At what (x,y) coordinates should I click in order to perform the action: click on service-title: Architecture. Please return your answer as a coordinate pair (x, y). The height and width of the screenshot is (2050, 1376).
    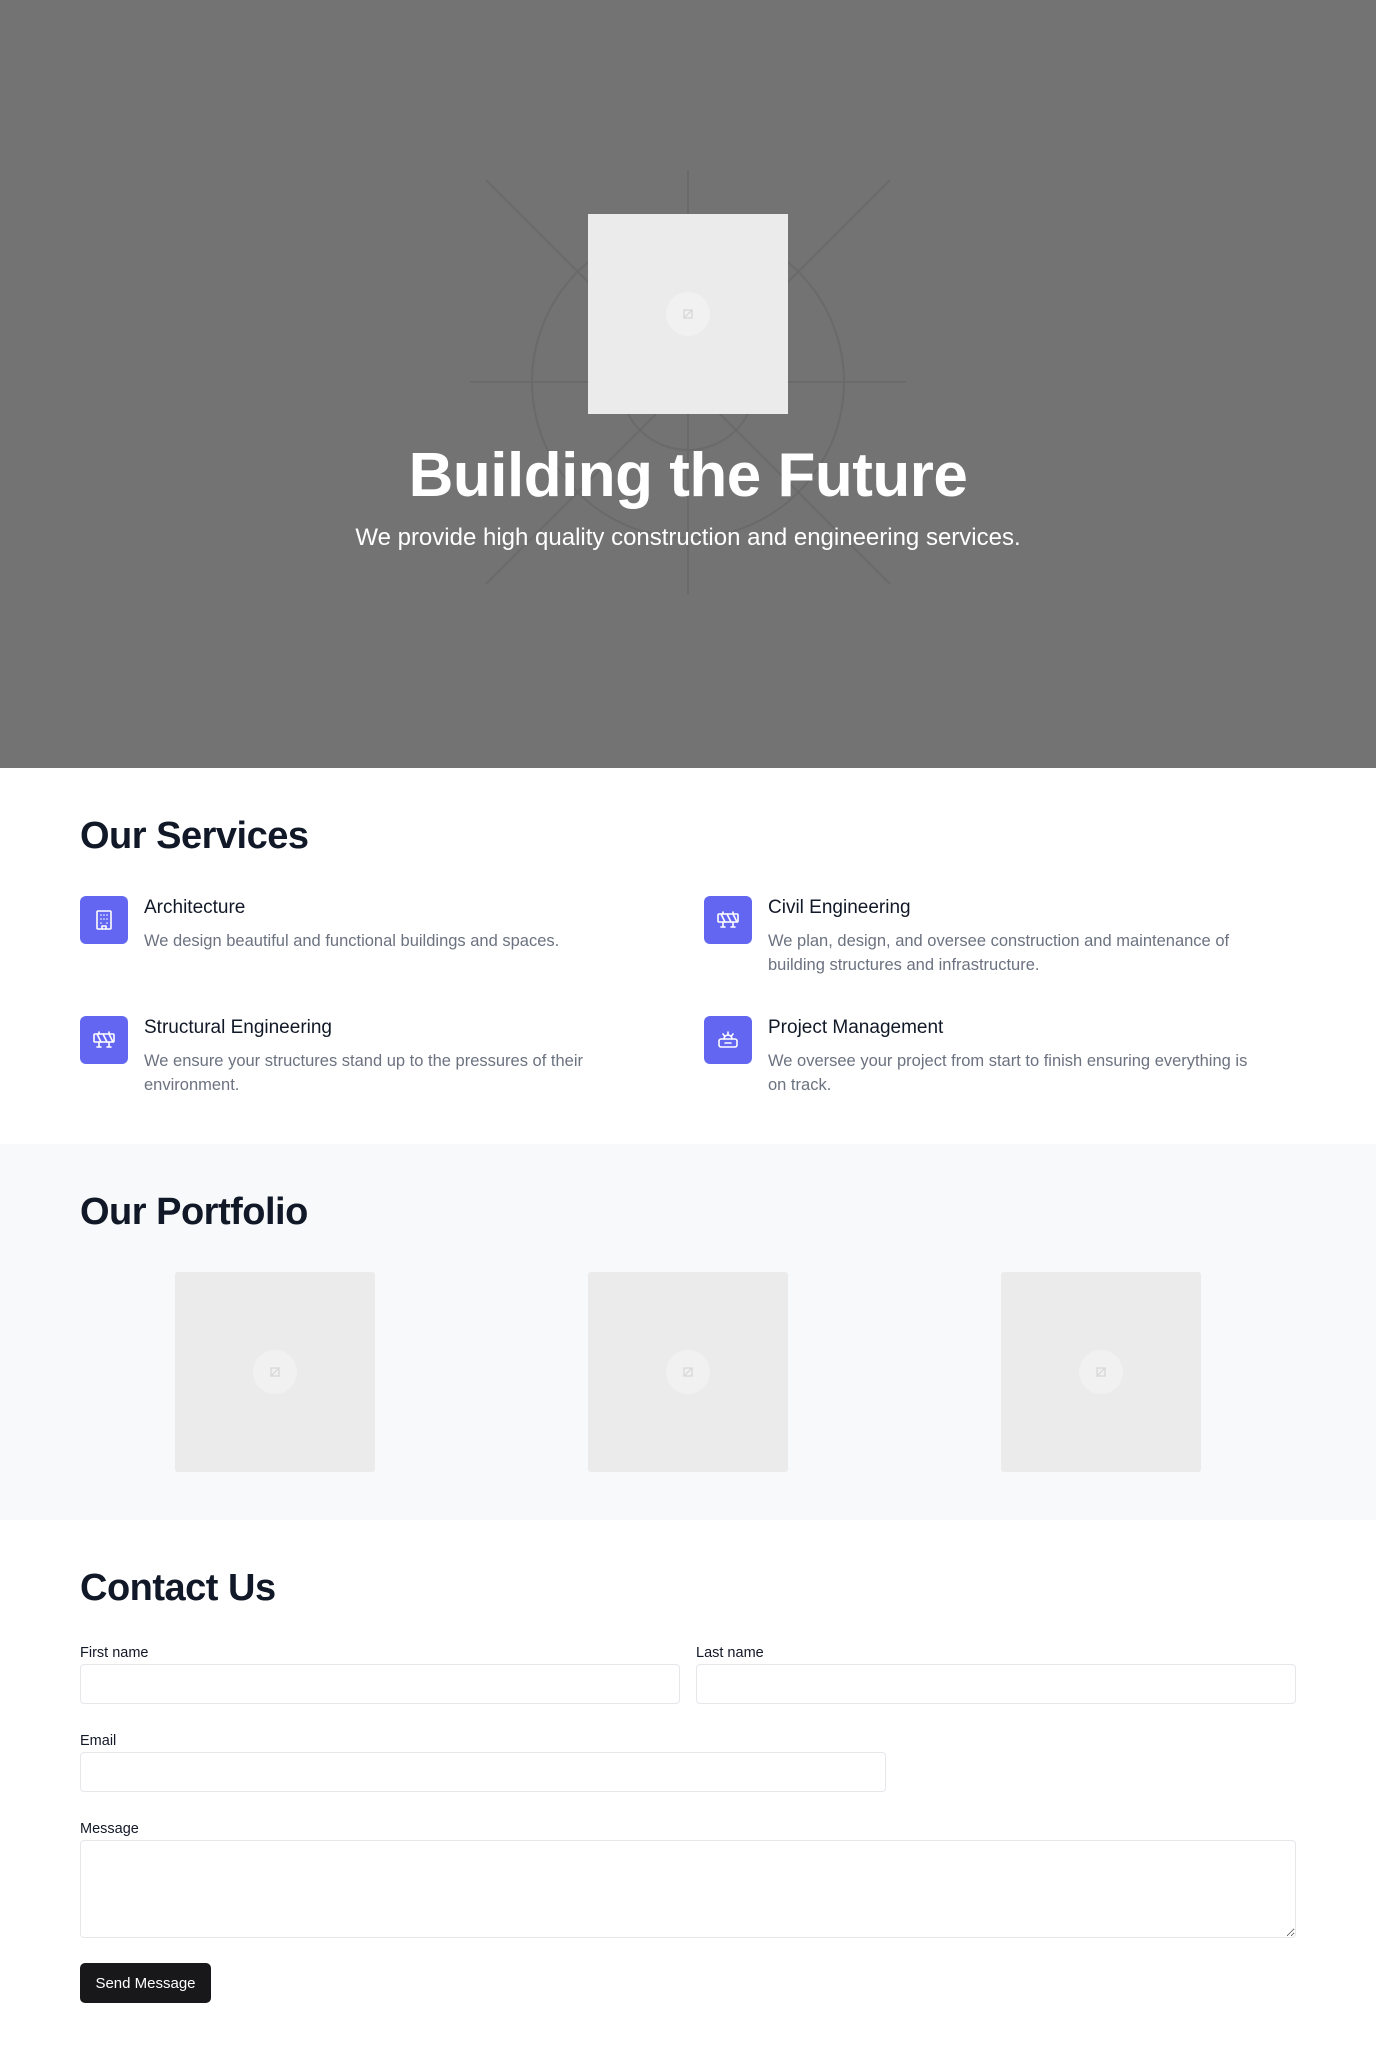
    Looking at the image, I should click on (195, 907).